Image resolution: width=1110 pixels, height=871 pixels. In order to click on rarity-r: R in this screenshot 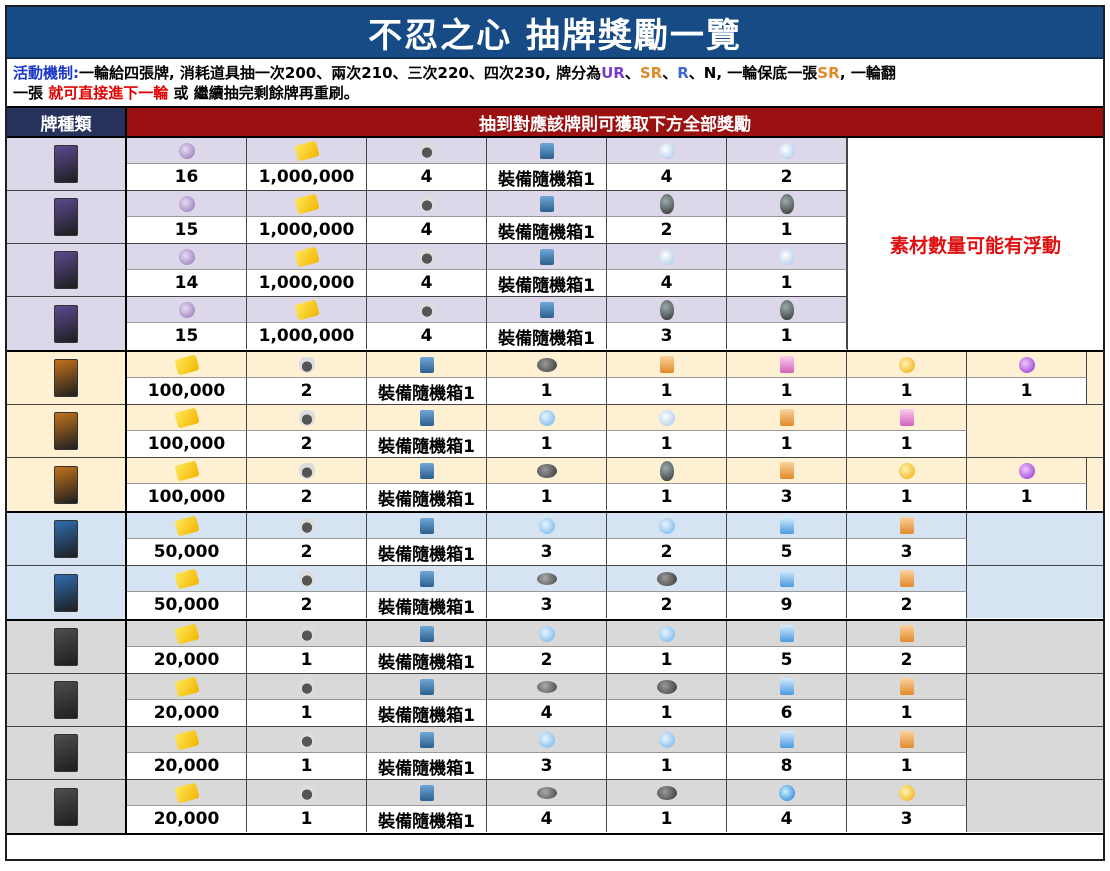, I will do `click(683, 73)`.